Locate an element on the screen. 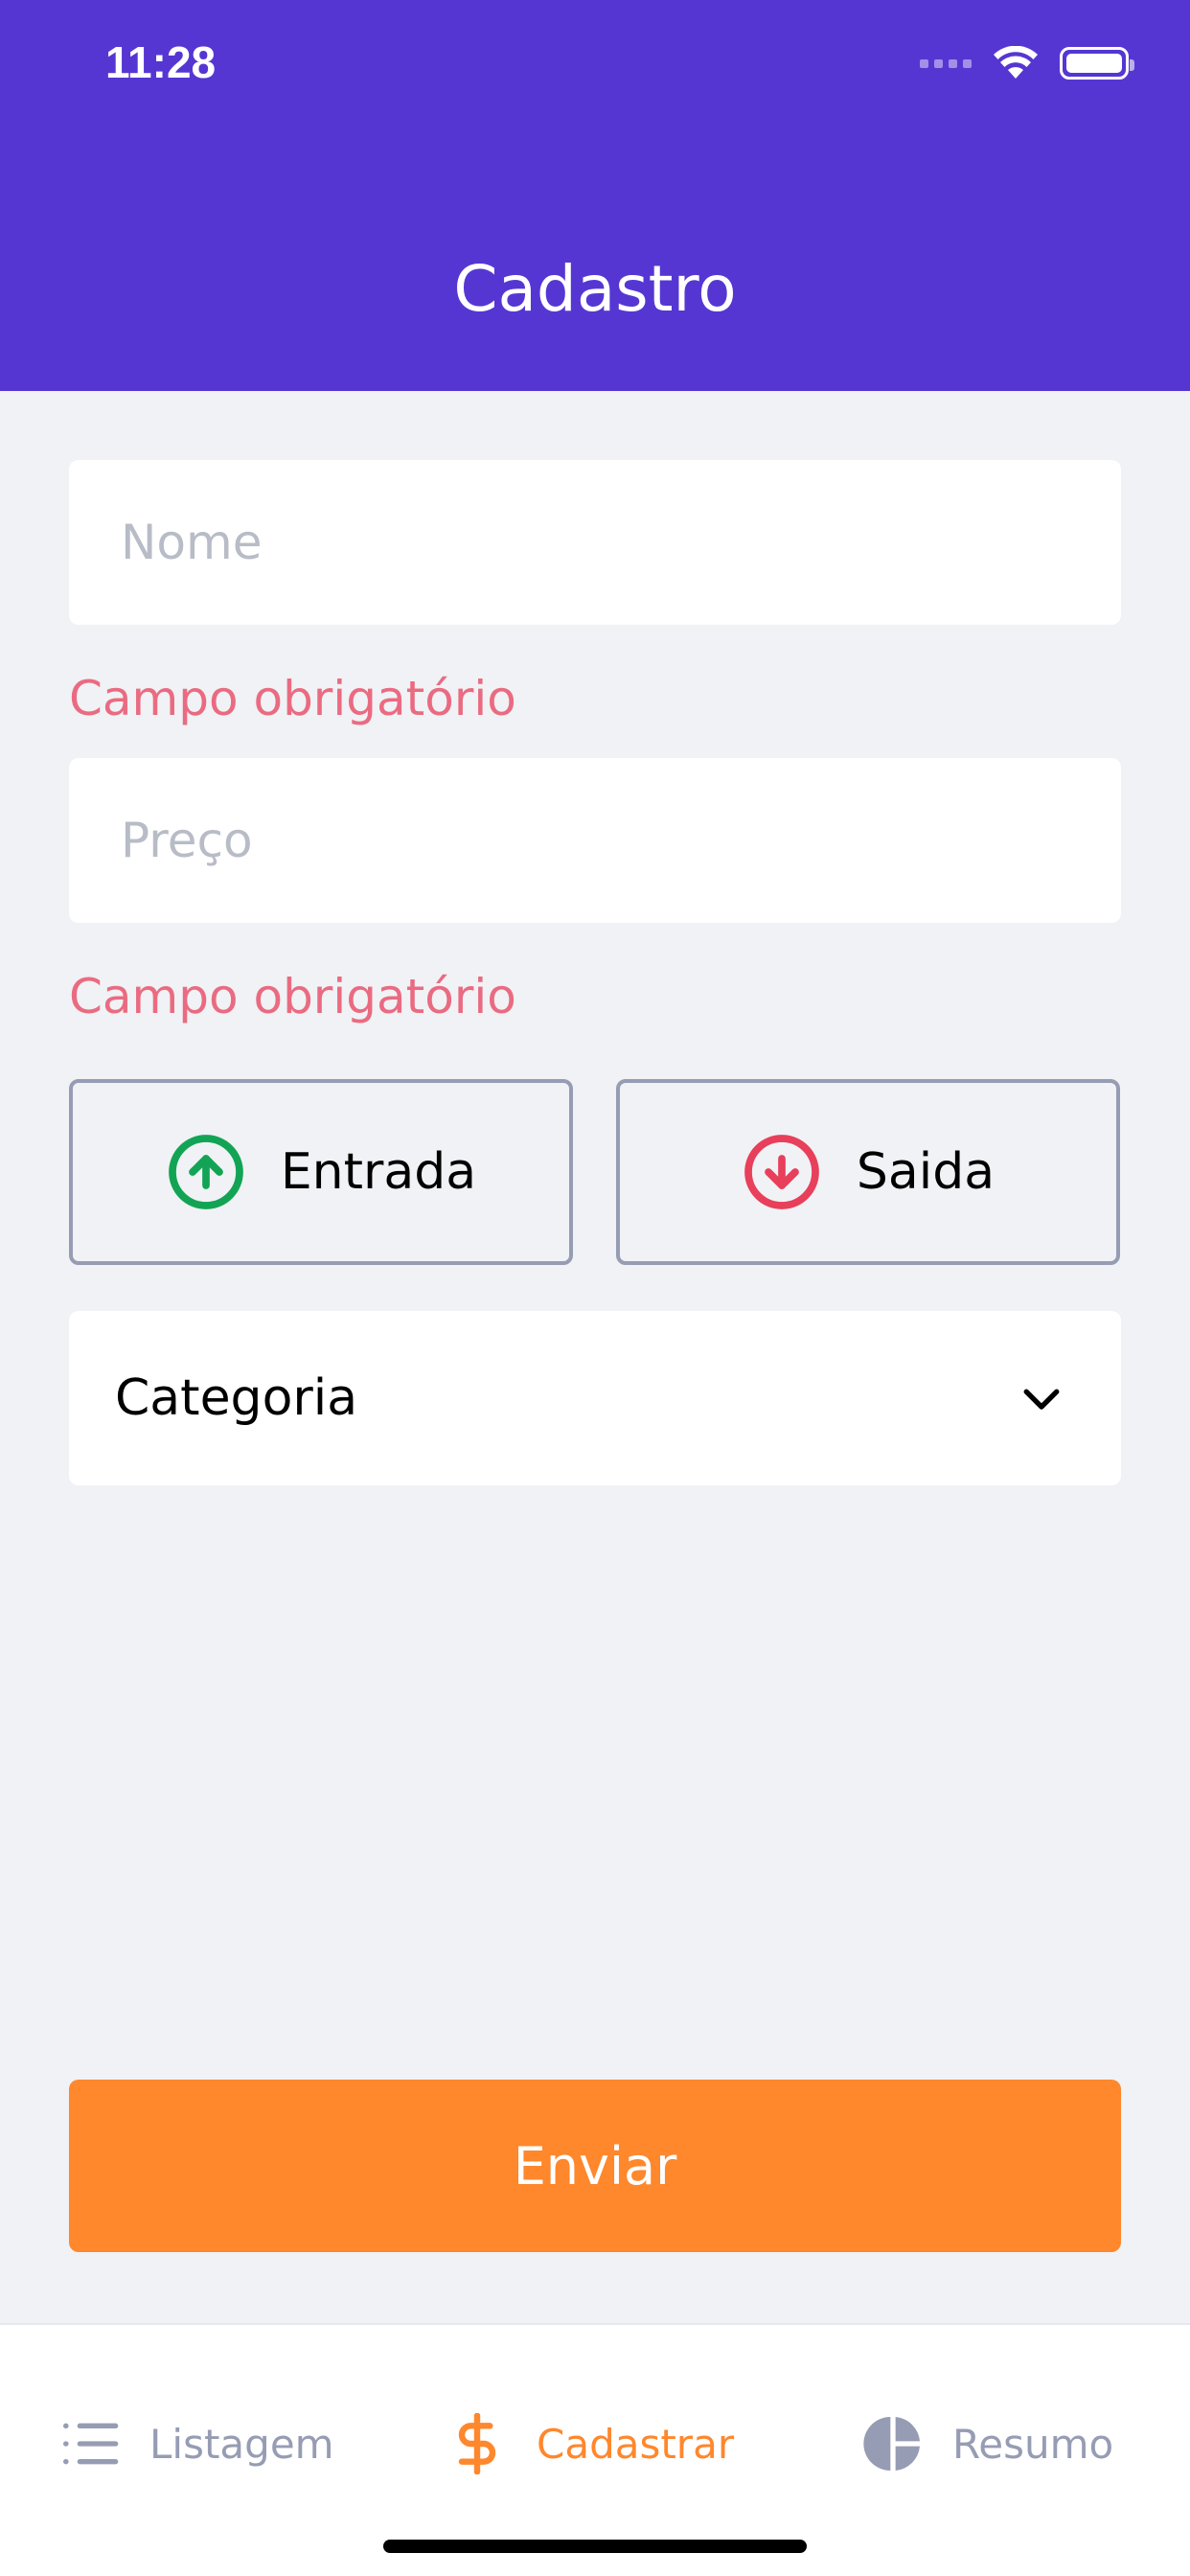 This screenshot has width=1190, height=2576. tab-cadastrar-label: Cadastrar is located at coordinates (636, 2444).